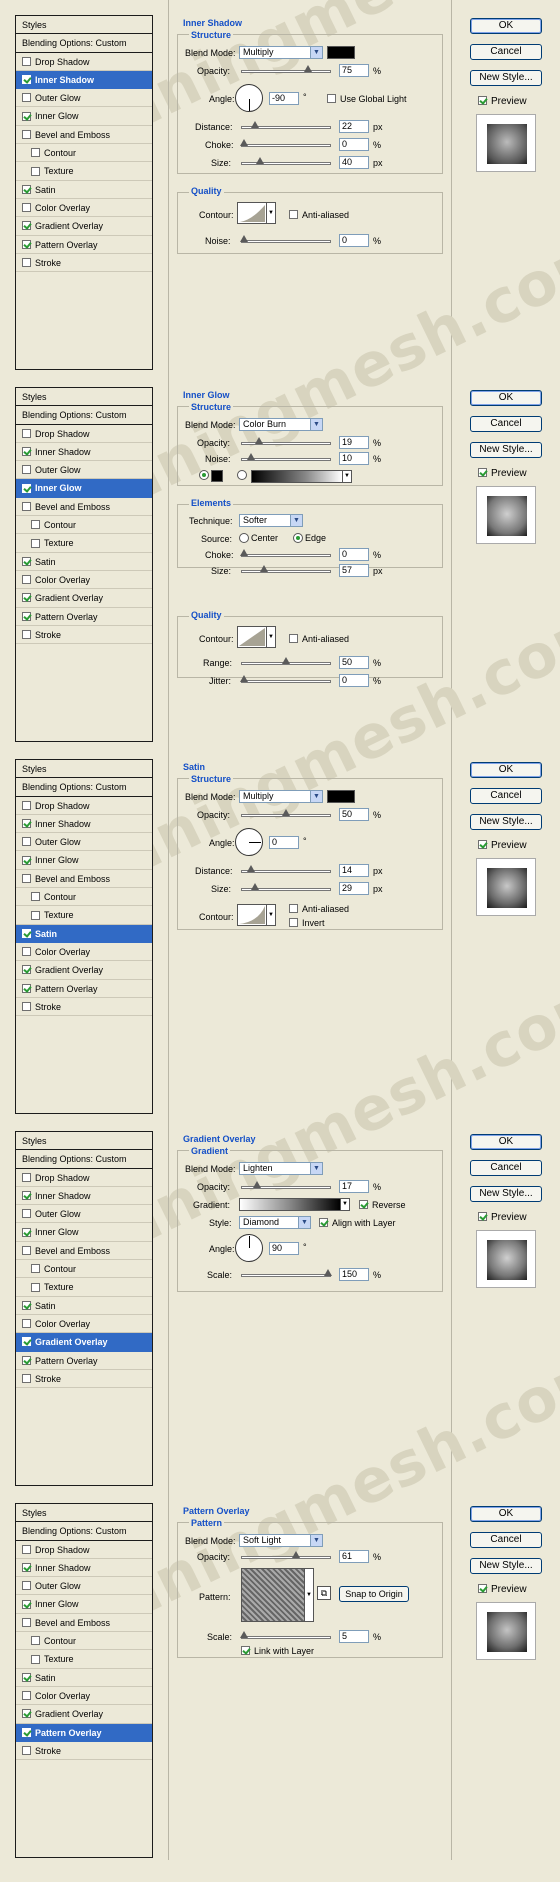  I want to click on noise-input: 0, so click(354, 240).